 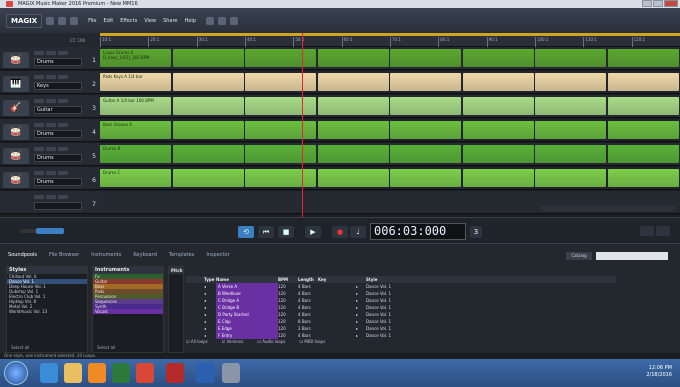 I want to click on filter-checkbox: ☑ Versions, so click(x=233, y=342).